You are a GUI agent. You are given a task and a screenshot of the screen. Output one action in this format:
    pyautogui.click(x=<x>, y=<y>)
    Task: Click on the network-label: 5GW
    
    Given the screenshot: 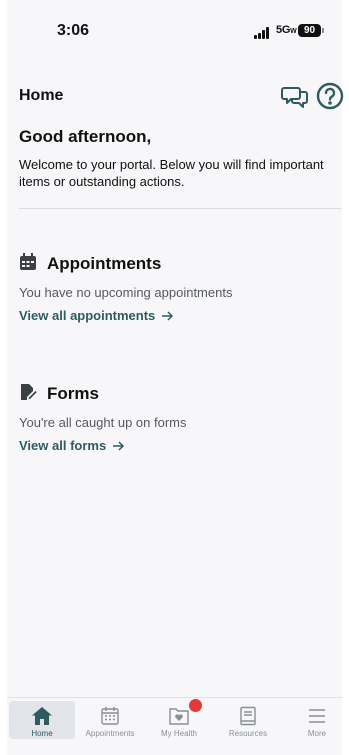 What is the action you would take?
    pyautogui.click(x=286, y=30)
    